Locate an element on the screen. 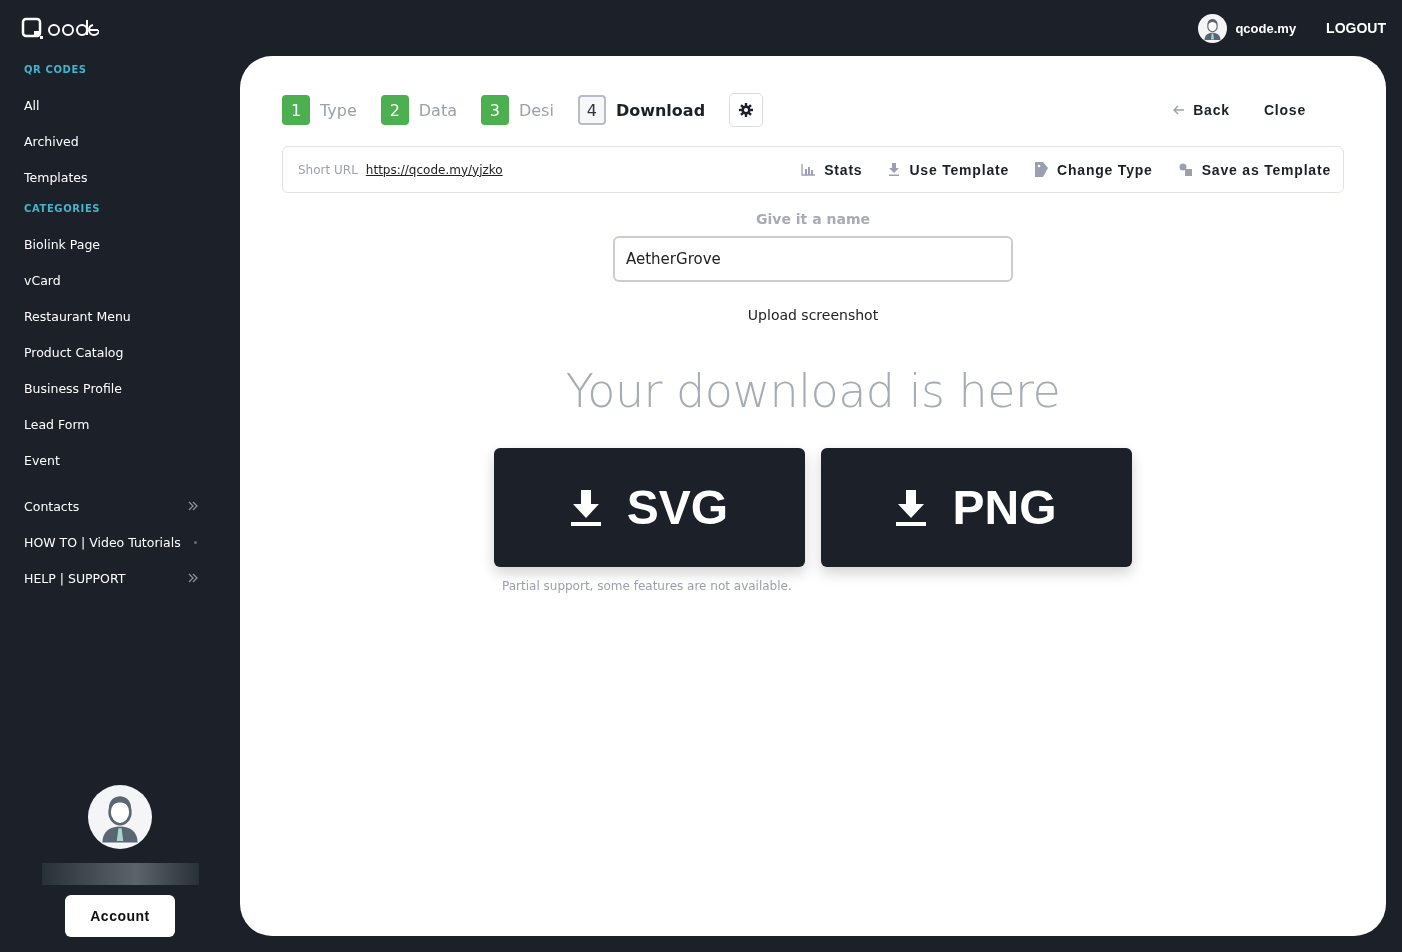 The height and width of the screenshot is (952, 1402). shapes-icon is located at coordinates (1185, 169).